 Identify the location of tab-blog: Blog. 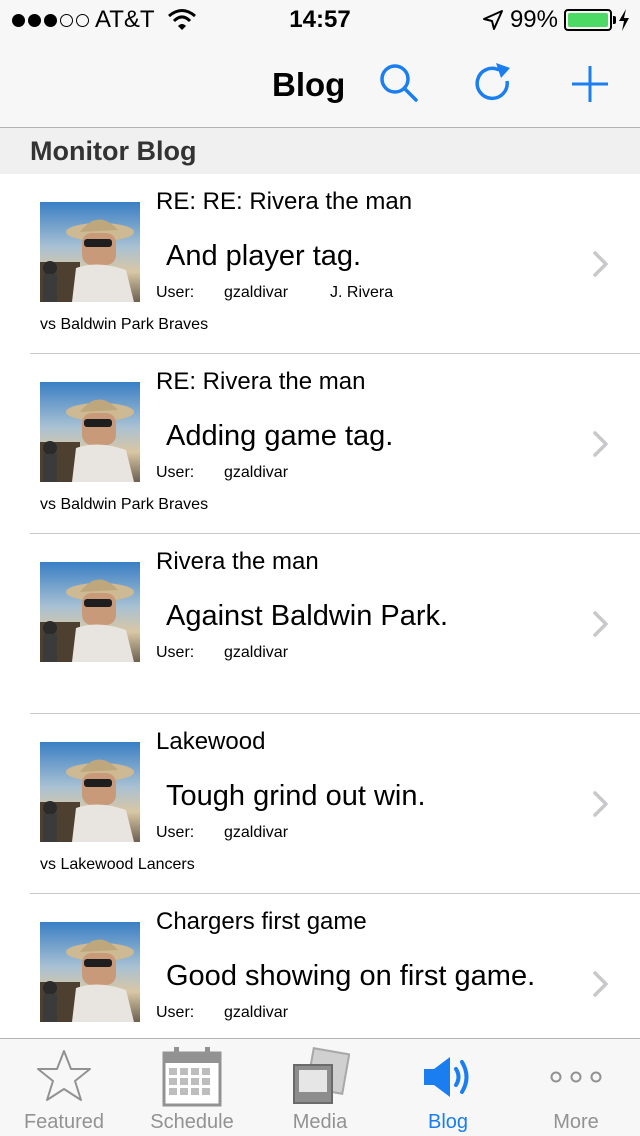
(448, 1087).